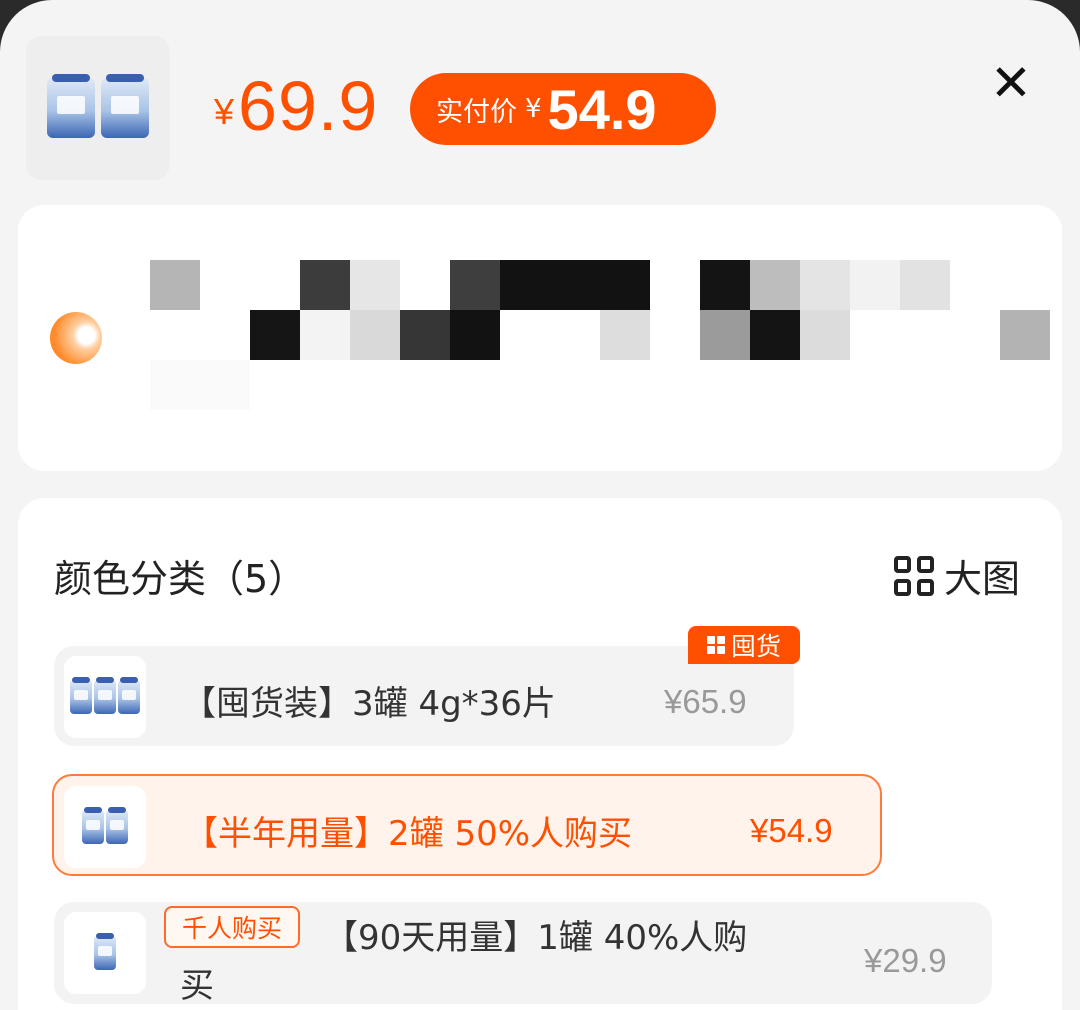  Describe the element at coordinates (705, 701) in the screenshot. I see `sku-price: ¥65.9` at that location.